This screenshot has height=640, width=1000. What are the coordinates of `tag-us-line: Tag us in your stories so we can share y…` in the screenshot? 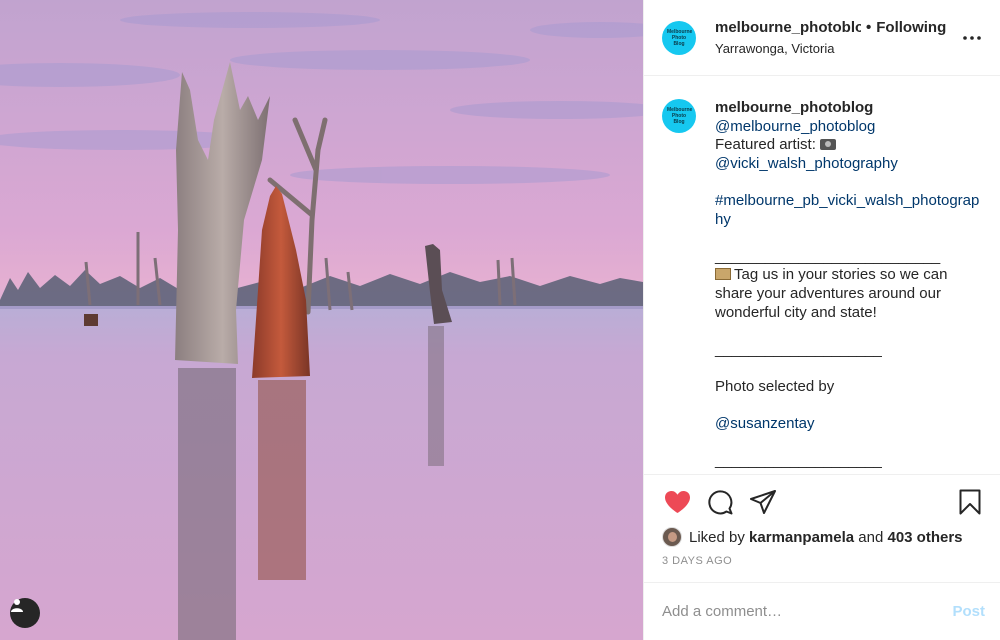 It's located at (850, 294).